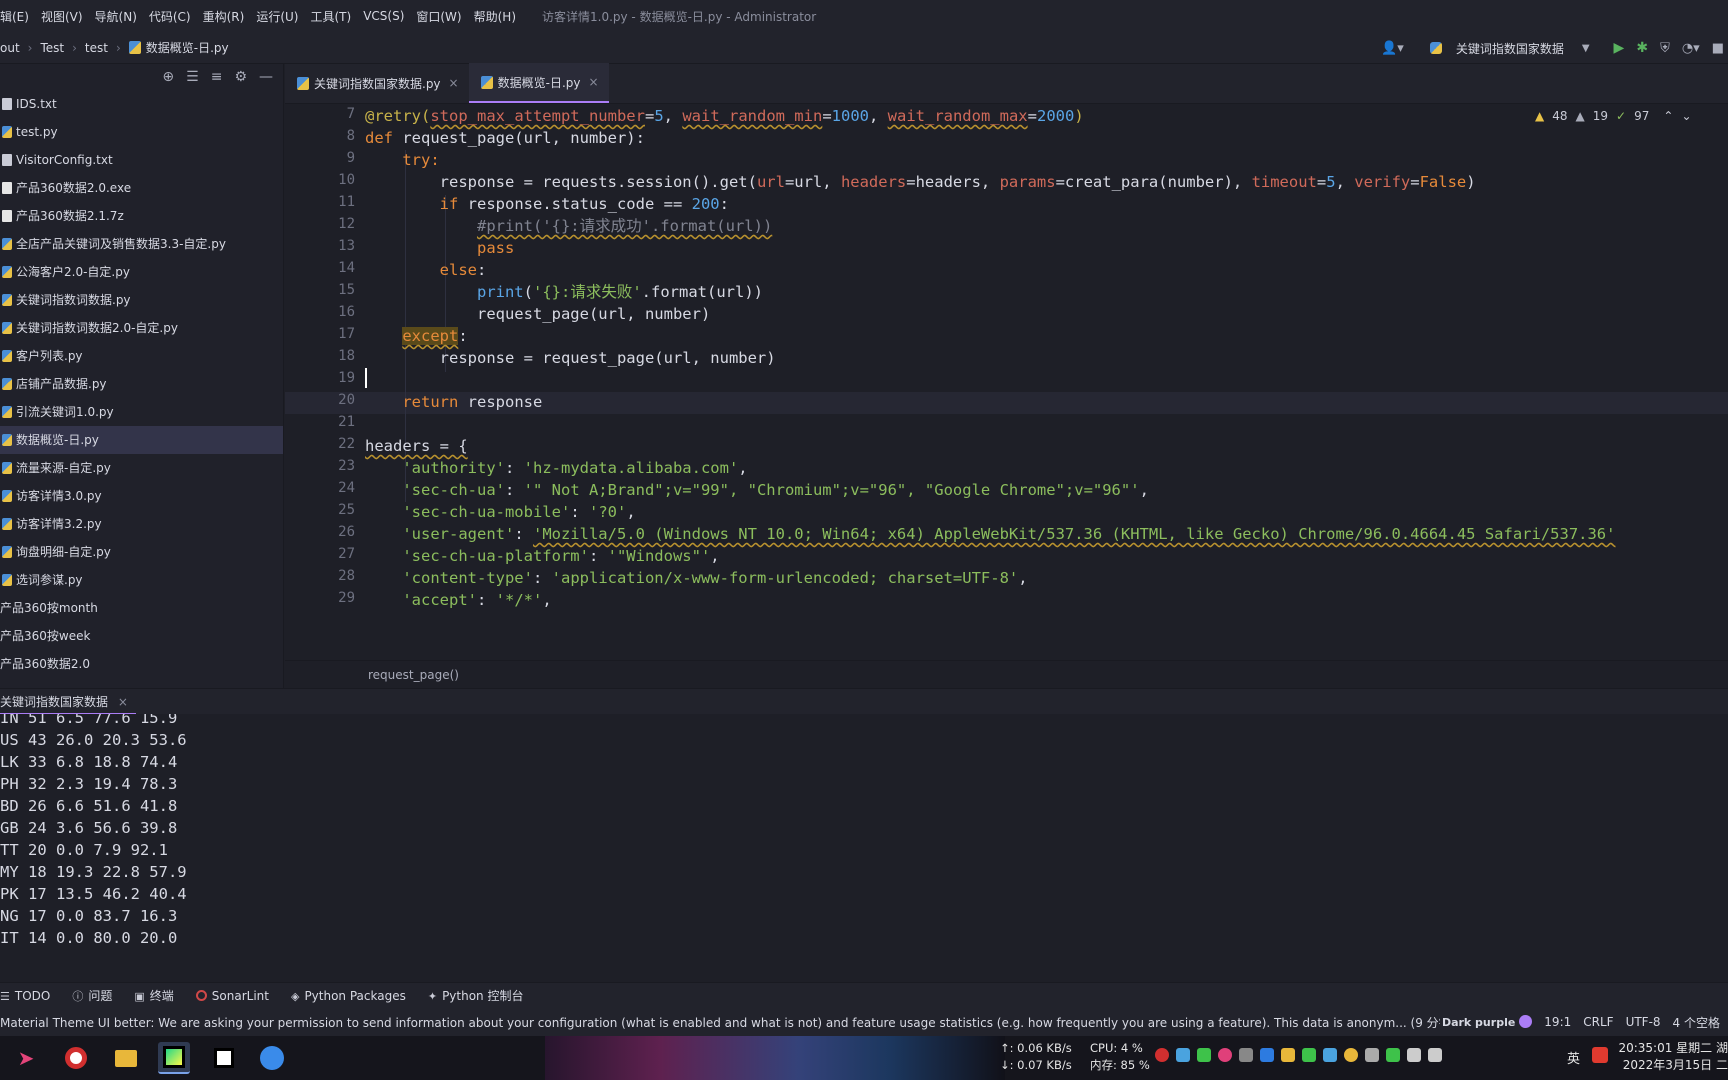 Image resolution: width=1728 pixels, height=1080 pixels. I want to click on collapse-all-icon: ≡, so click(217, 77).